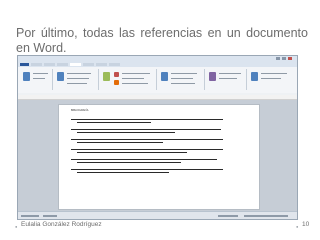 Image resolution: width=320 pixels, height=240 pixels. Describe the element at coordinates (278, 58) in the screenshot. I see `minimize-button` at that location.